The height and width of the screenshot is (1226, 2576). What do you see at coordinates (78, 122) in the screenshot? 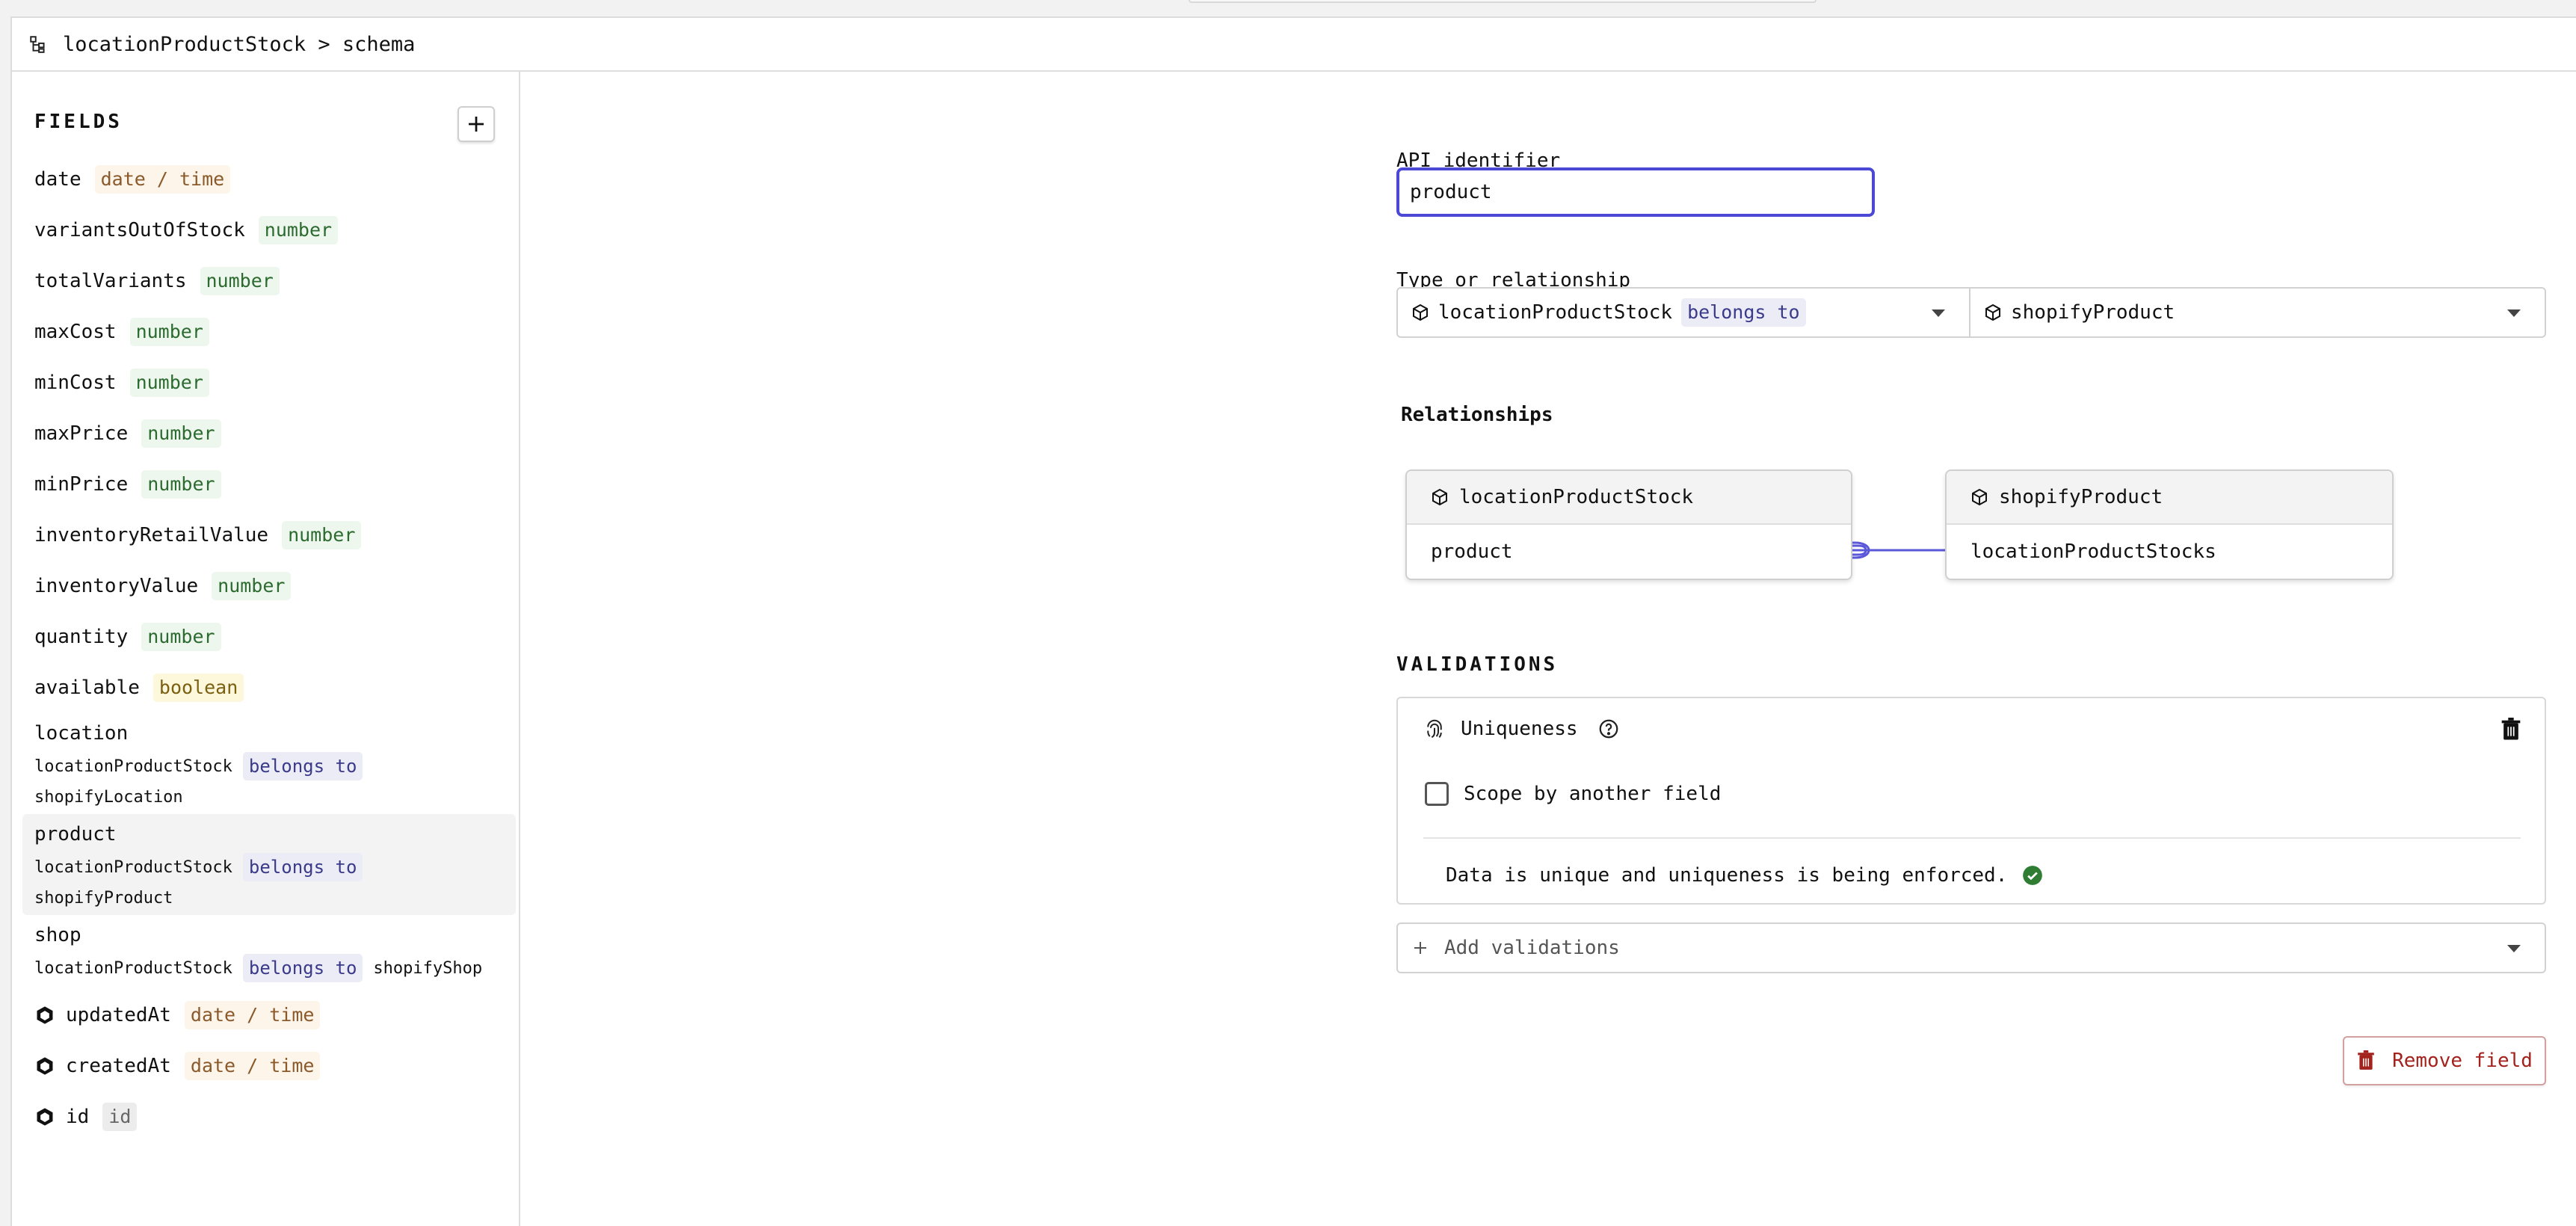
I see `fields-header: FIELDS` at bounding box center [78, 122].